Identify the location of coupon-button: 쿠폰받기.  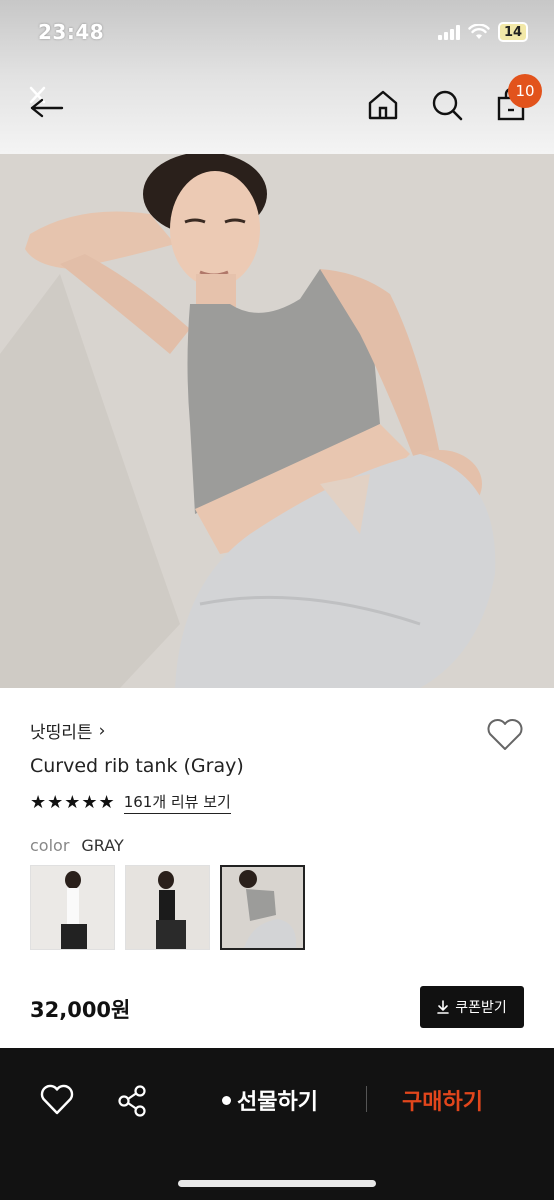
(472, 1007).